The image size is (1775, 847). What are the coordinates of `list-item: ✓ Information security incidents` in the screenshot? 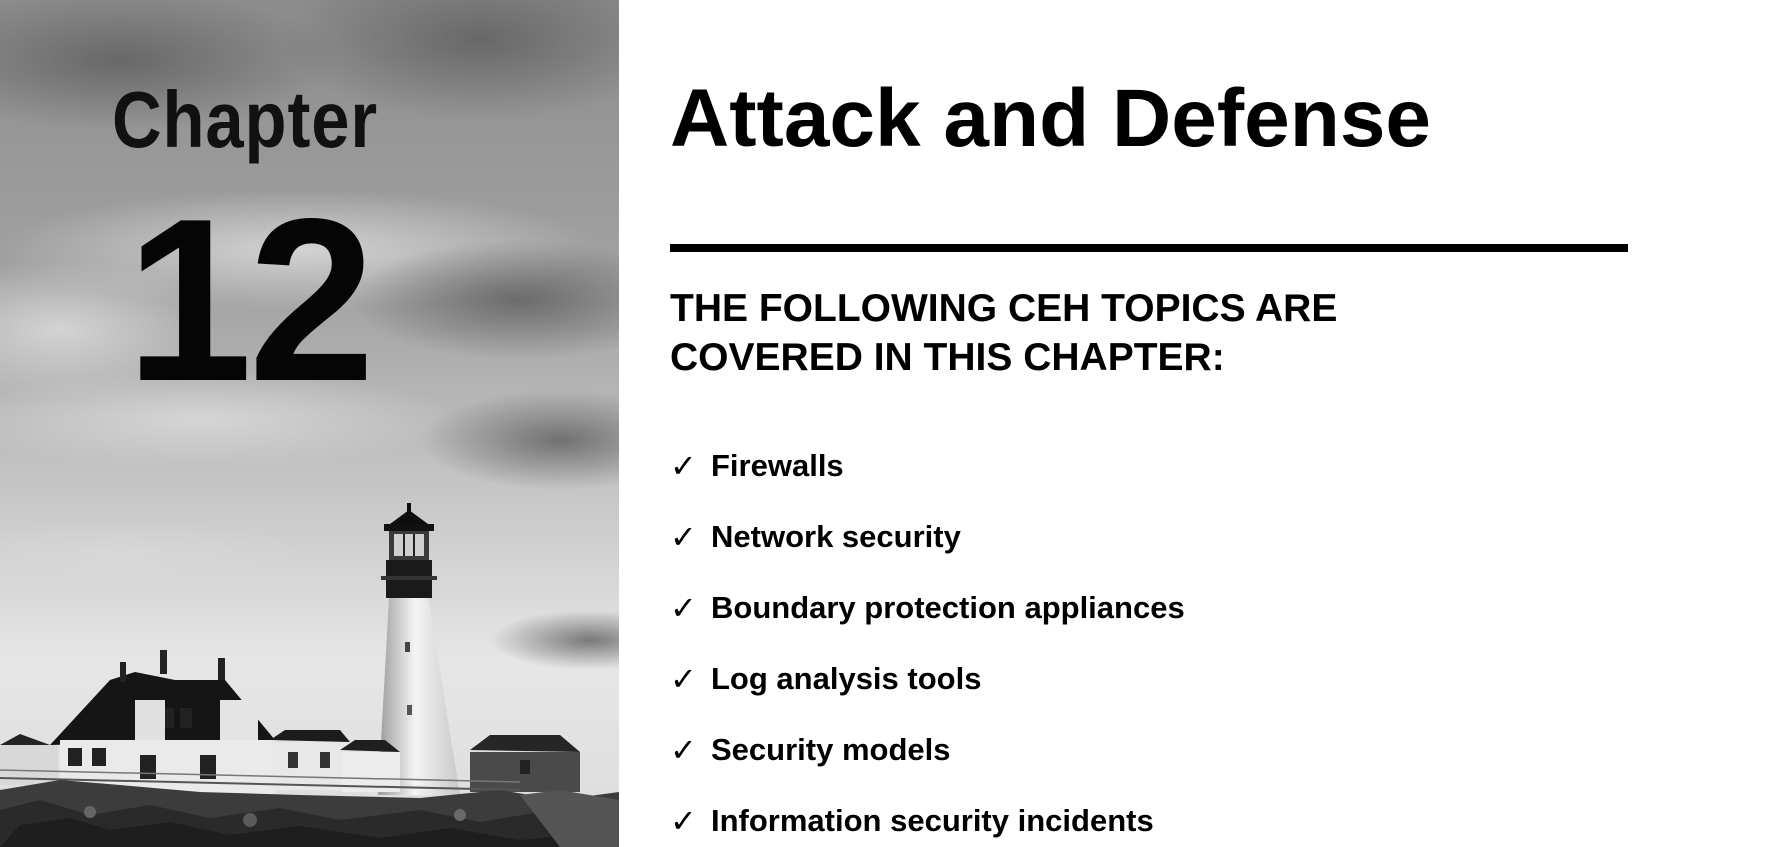 It's located at (927, 816).